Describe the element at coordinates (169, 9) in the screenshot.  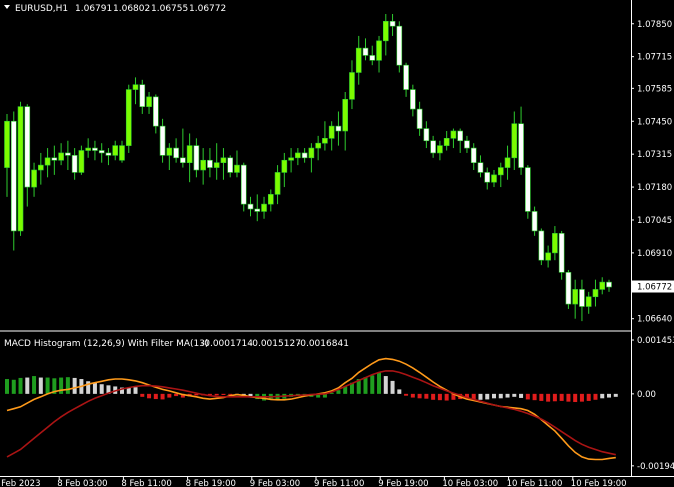
I see `ohlc-low: 1.06755` at that location.